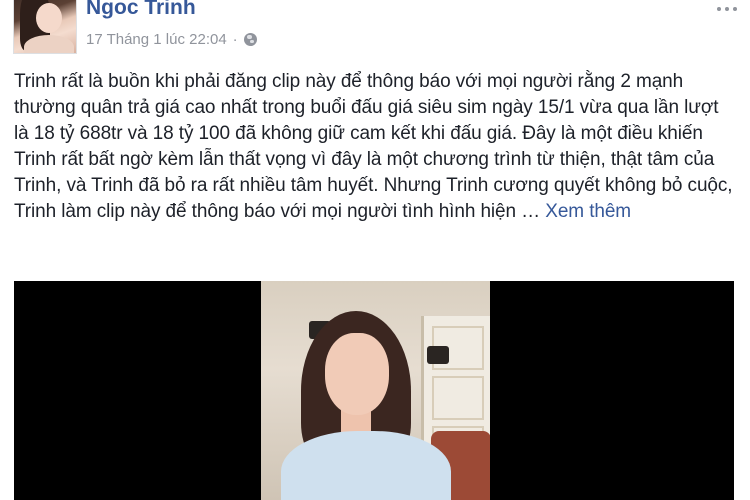 The width and height of the screenshot is (750, 500). Describe the element at coordinates (250, 39) in the screenshot. I see `globe-icon` at that location.